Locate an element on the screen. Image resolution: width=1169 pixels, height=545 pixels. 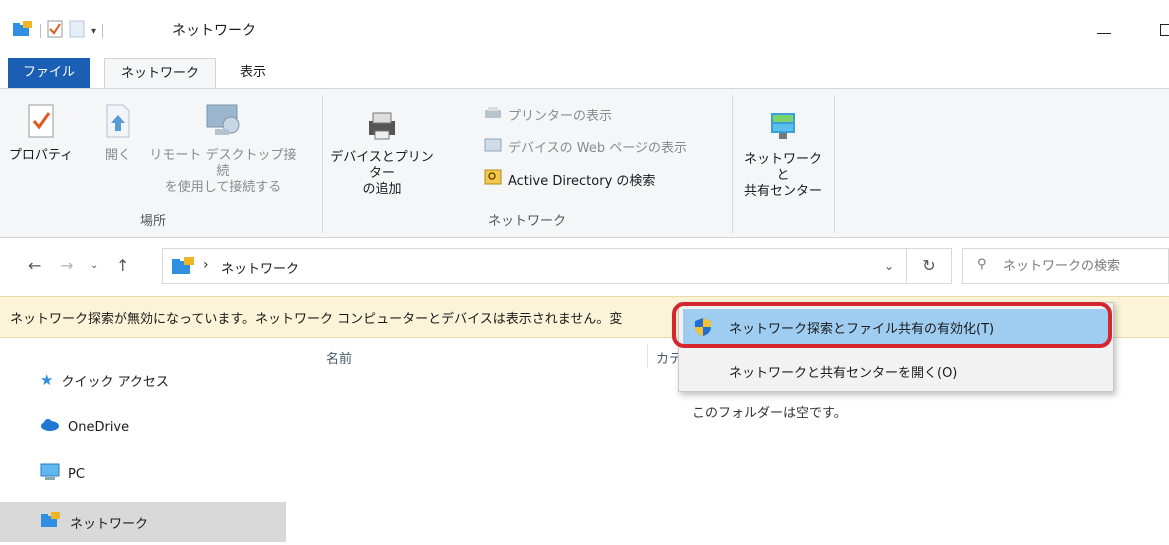
back-arrow-icon: ← is located at coordinates (34, 265).